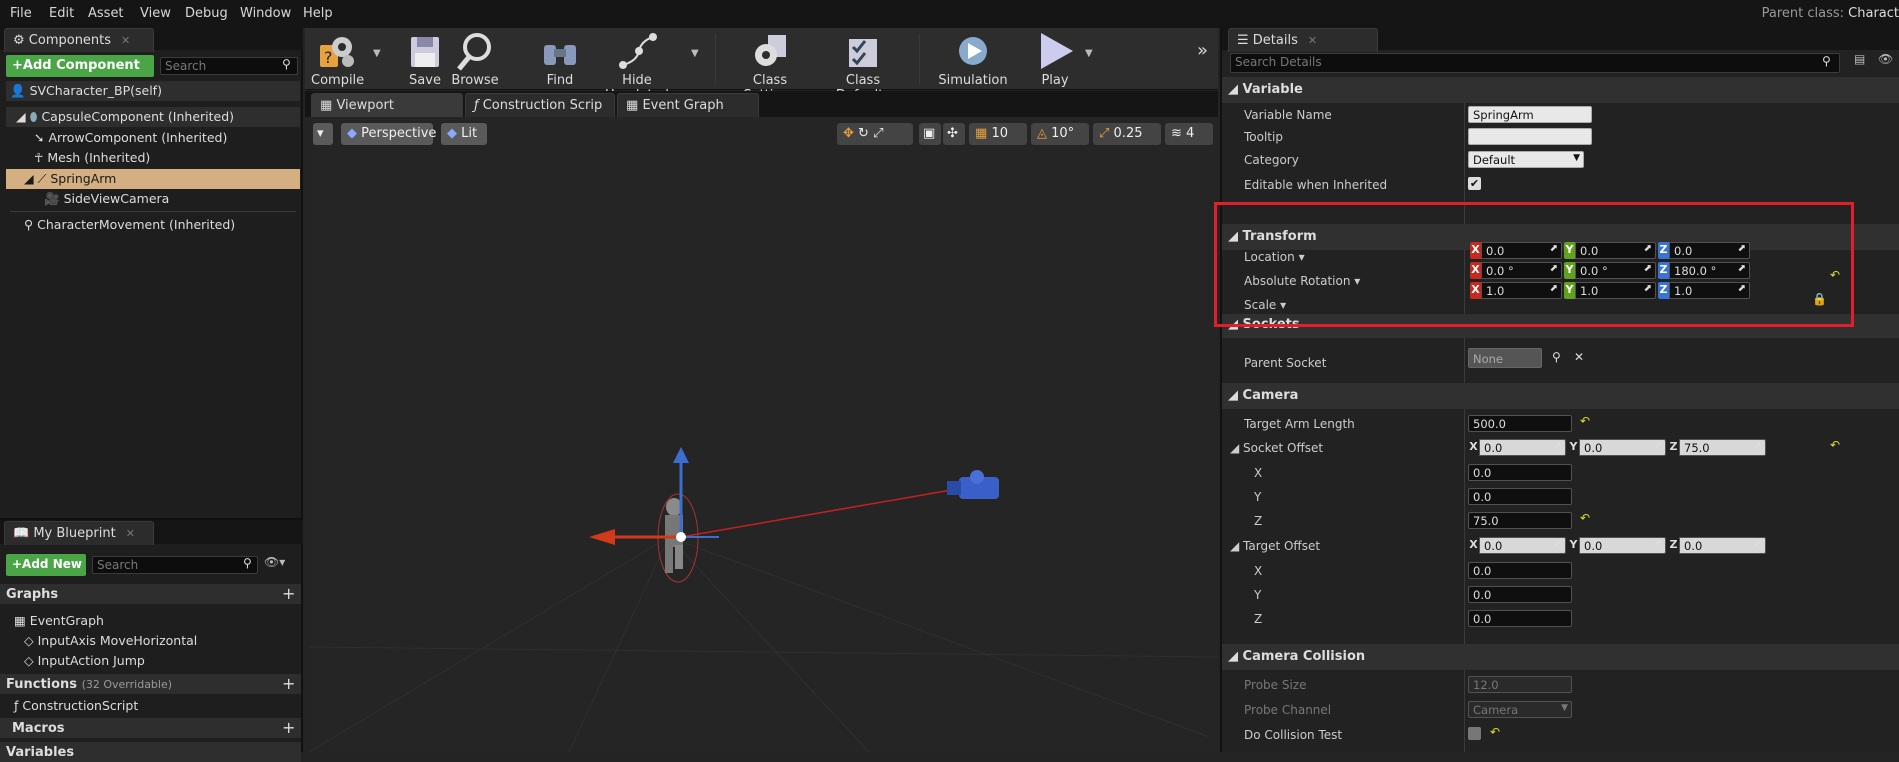 Image resolution: width=1899 pixels, height=762 pixels. Describe the element at coordinates (387, 105) in the screenshot. I see `tab-viewport: ▦ Viewport` at that location.